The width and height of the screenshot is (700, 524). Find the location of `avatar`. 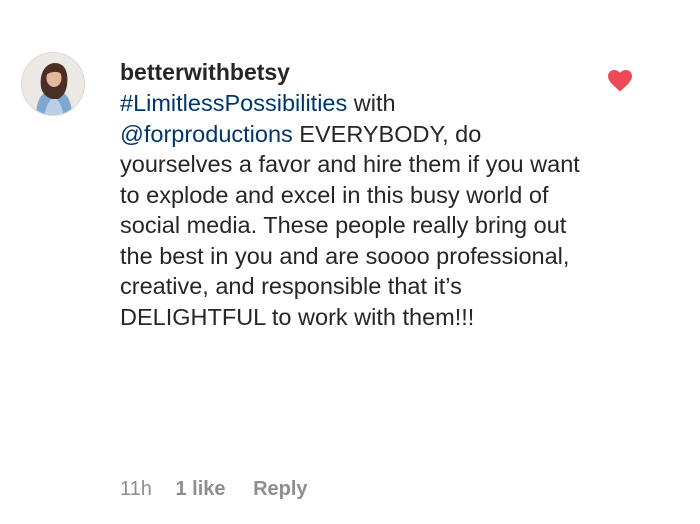

avatar is located at coordinates (53, 84).